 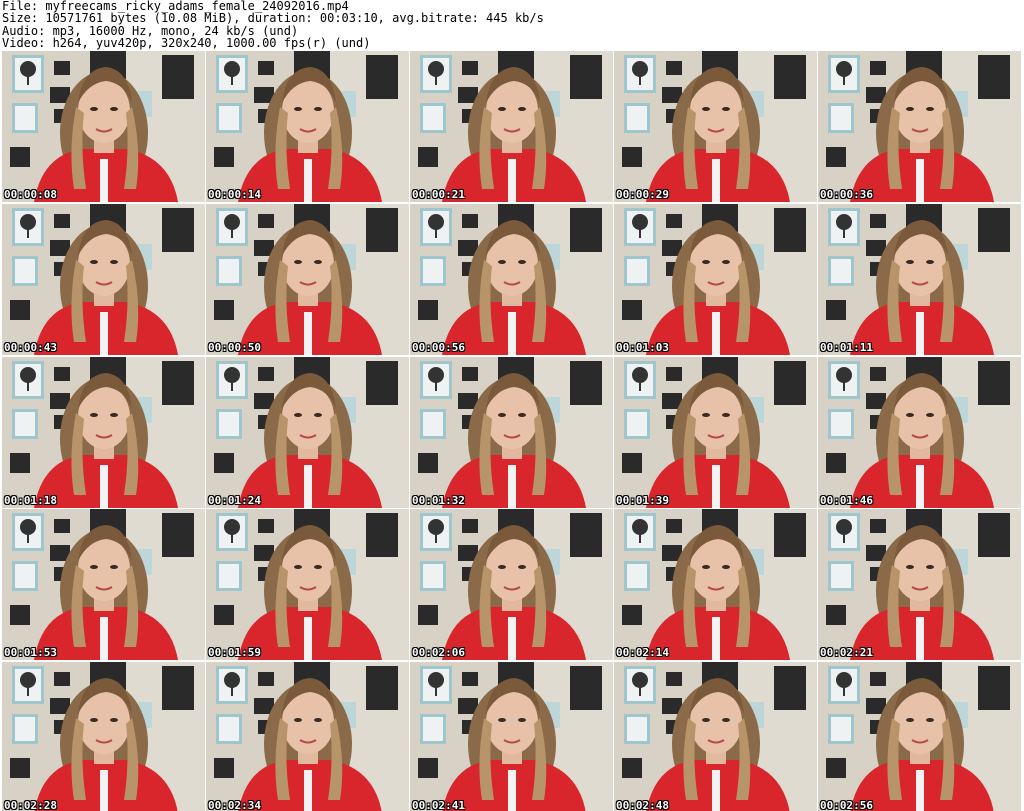 I want to click on video-thumbnail: 00:00:56, so click(x=511, y=279).